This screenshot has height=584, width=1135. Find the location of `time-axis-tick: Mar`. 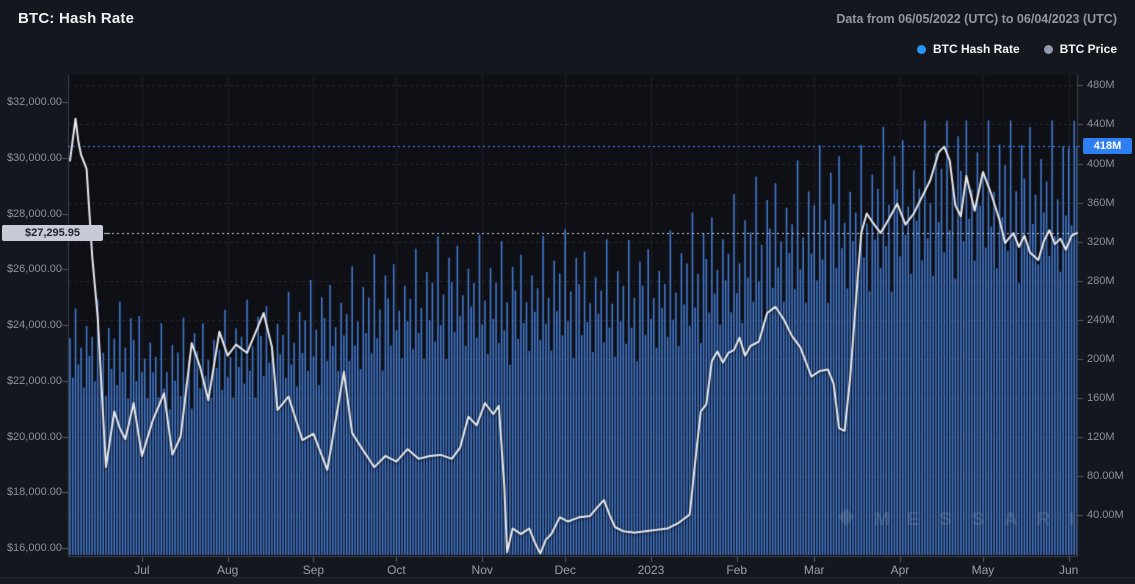

time-axis-tick: Mar is located at coordinates (814, 570).